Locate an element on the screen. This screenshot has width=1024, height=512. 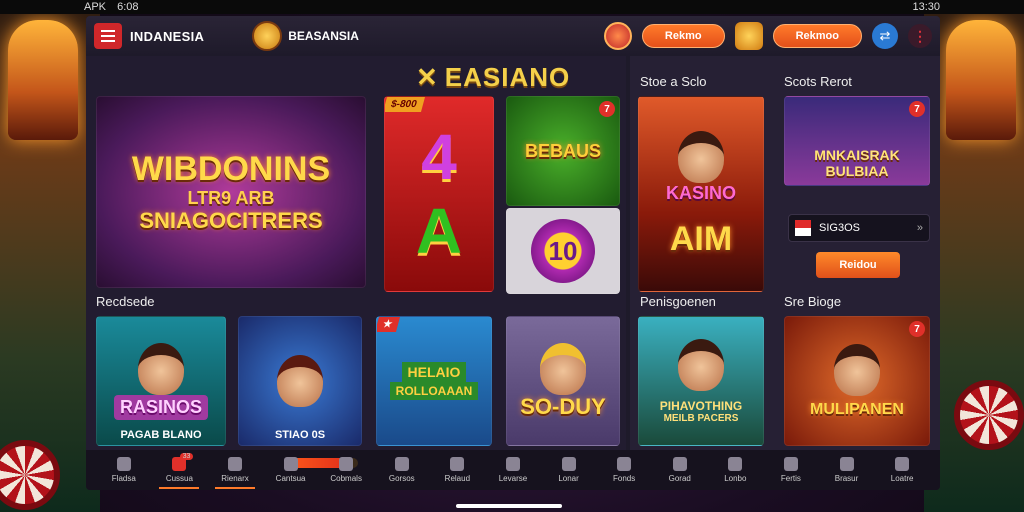
brand-name: INDANESIA is located at coordinates (167, 36).